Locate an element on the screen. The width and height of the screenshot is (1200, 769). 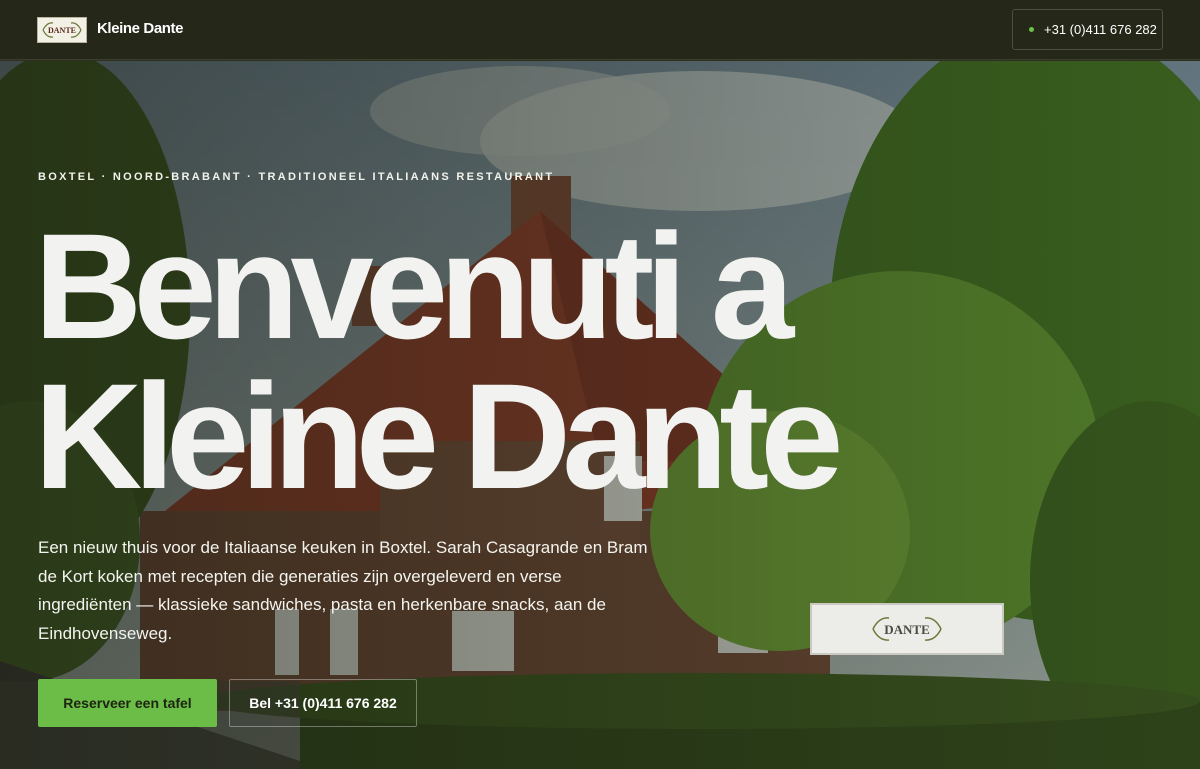
logo: DANTE is located at coordinates (62, 30).